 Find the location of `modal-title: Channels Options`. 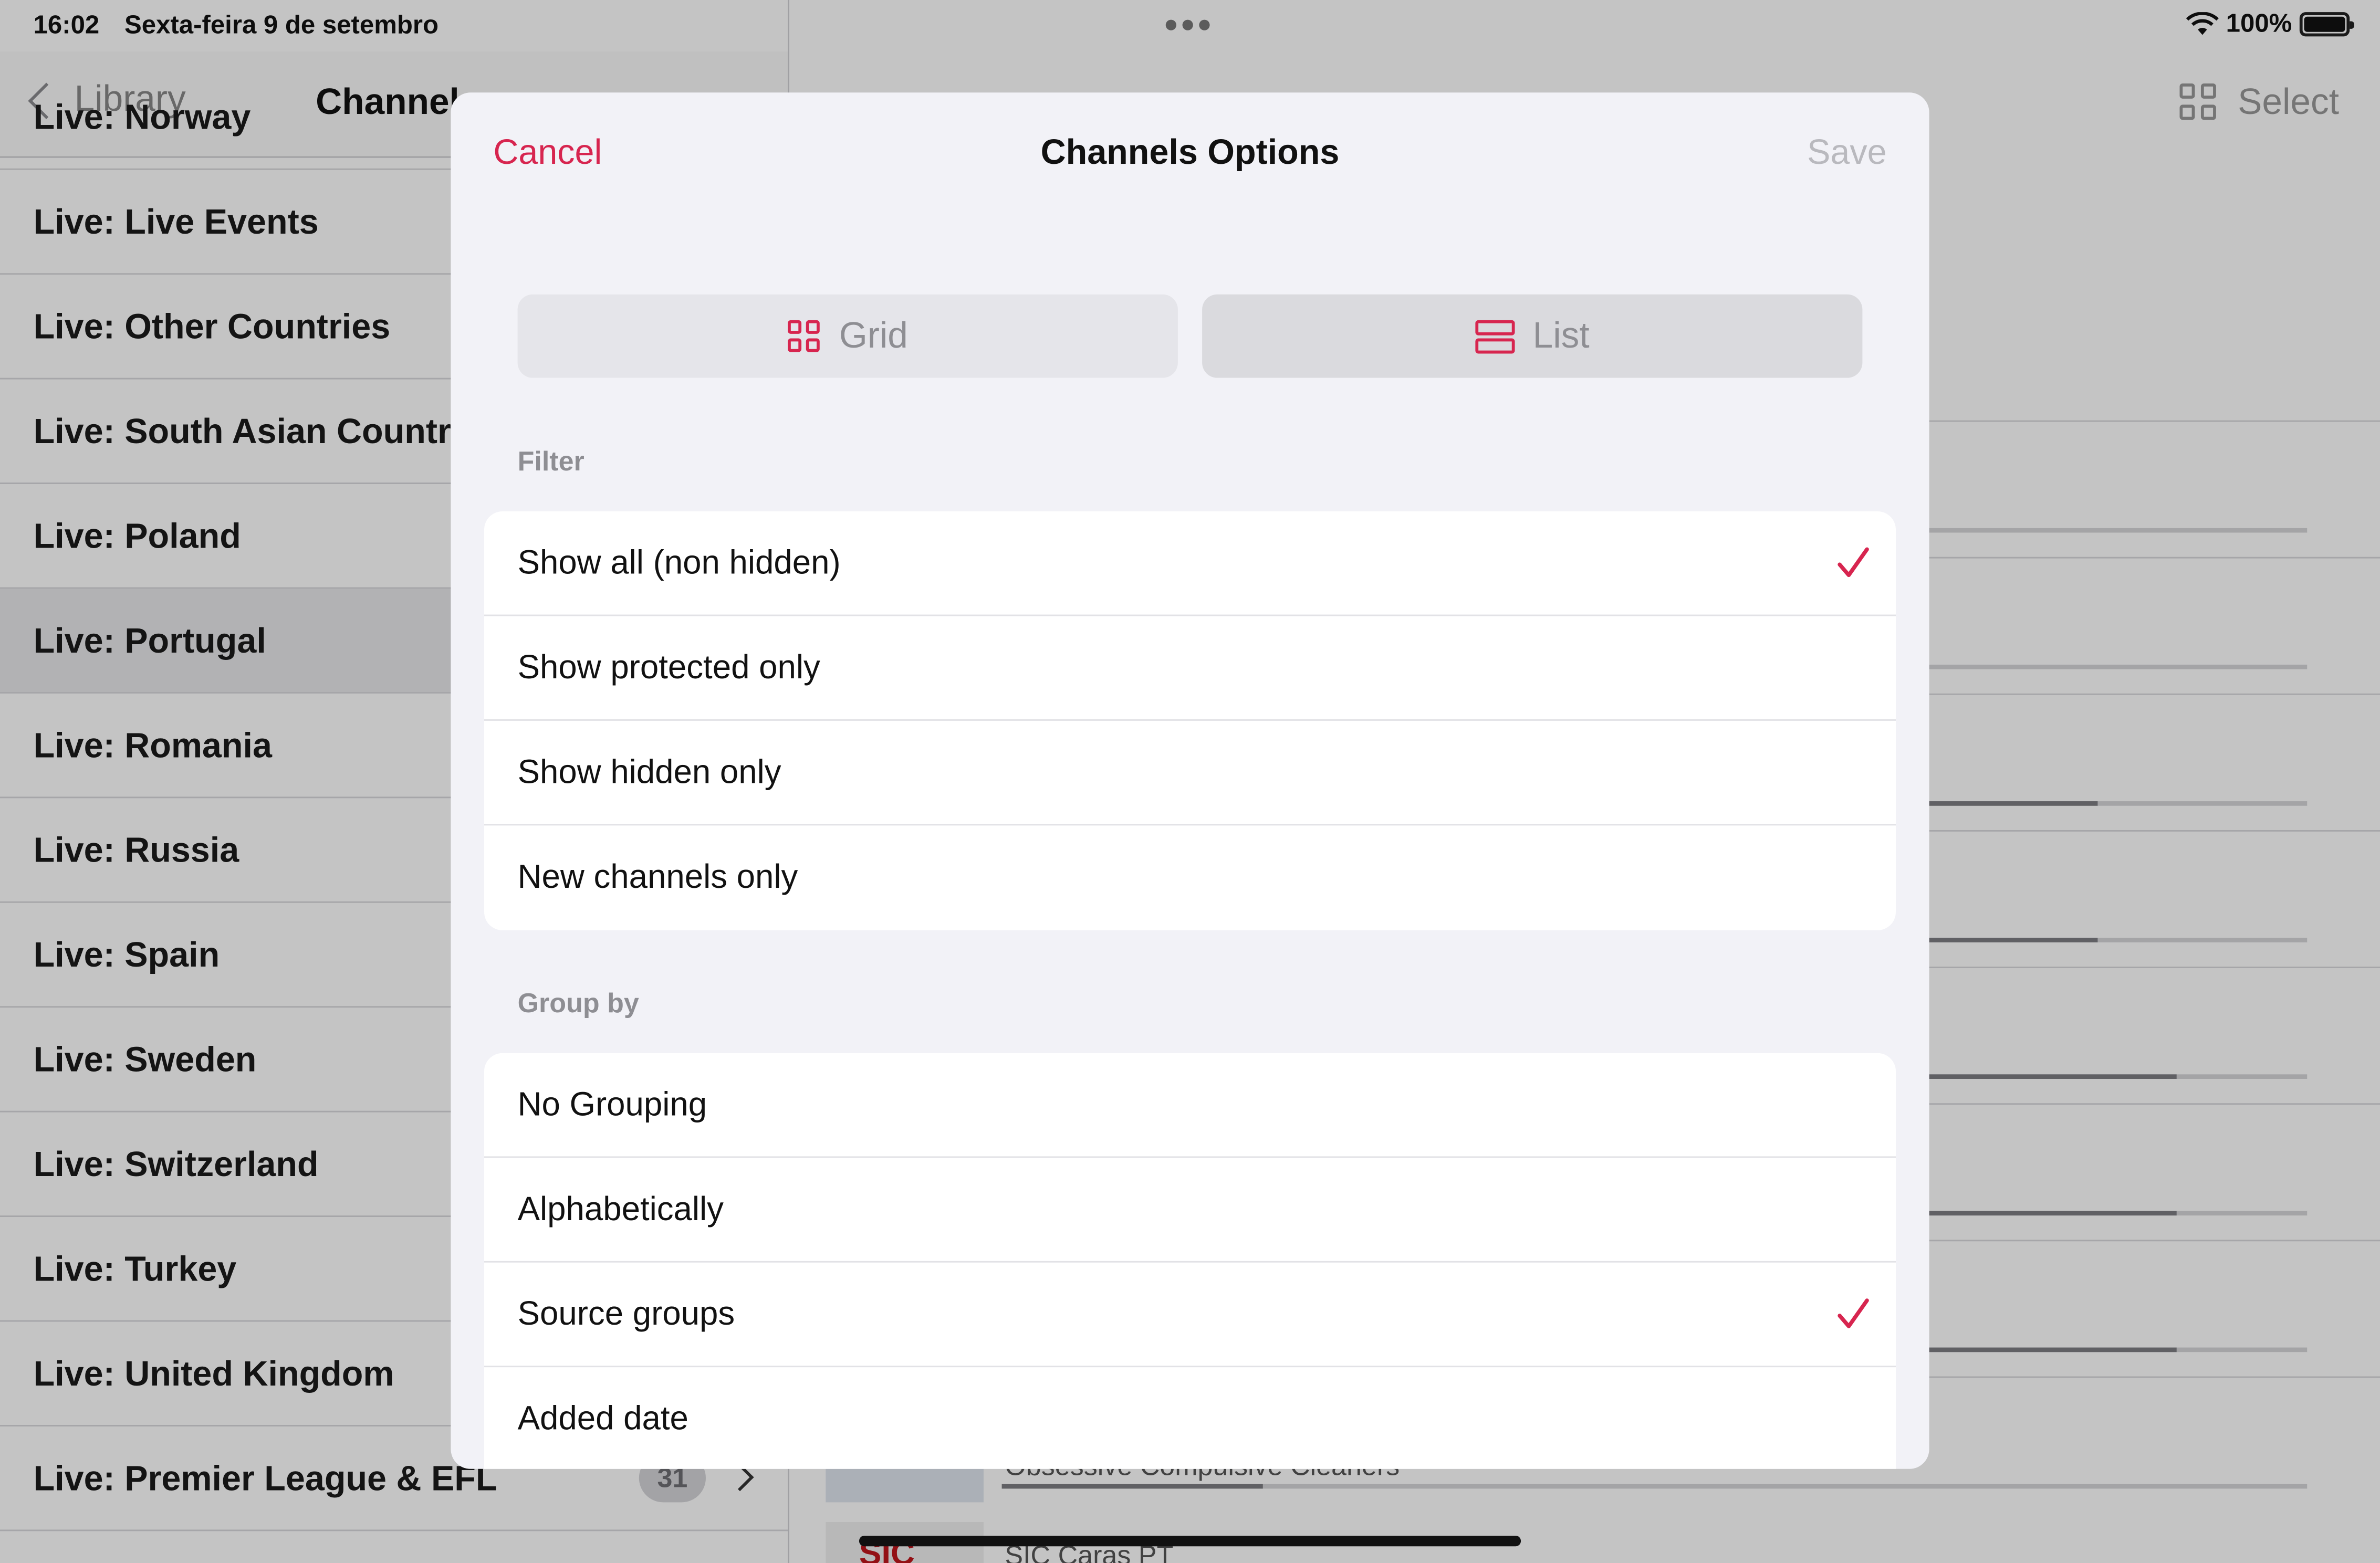

modal-title: Channels Options is located at coordinates (1190, 152).